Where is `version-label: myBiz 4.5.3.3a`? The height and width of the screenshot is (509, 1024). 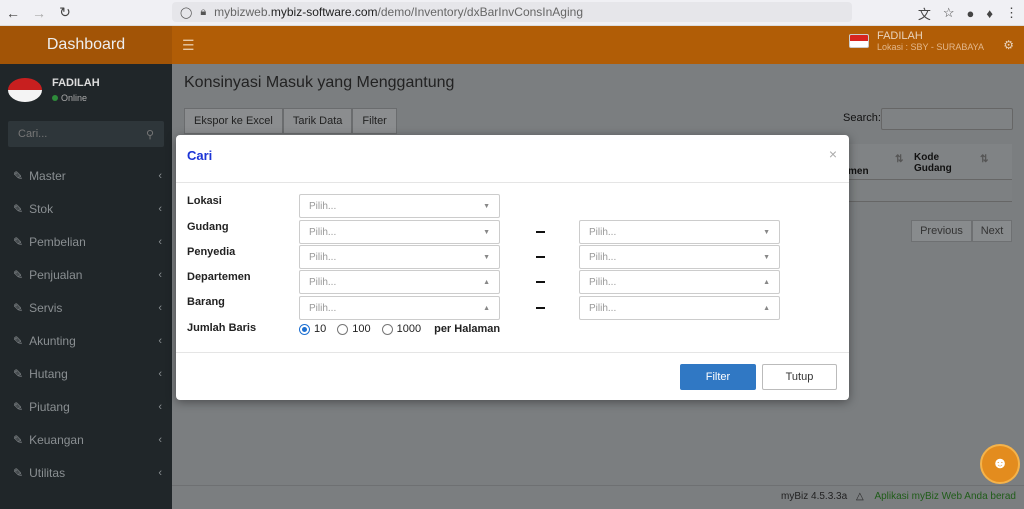
version-label: myBiz 4.5.3.3a is located at coordinates (814, 496).